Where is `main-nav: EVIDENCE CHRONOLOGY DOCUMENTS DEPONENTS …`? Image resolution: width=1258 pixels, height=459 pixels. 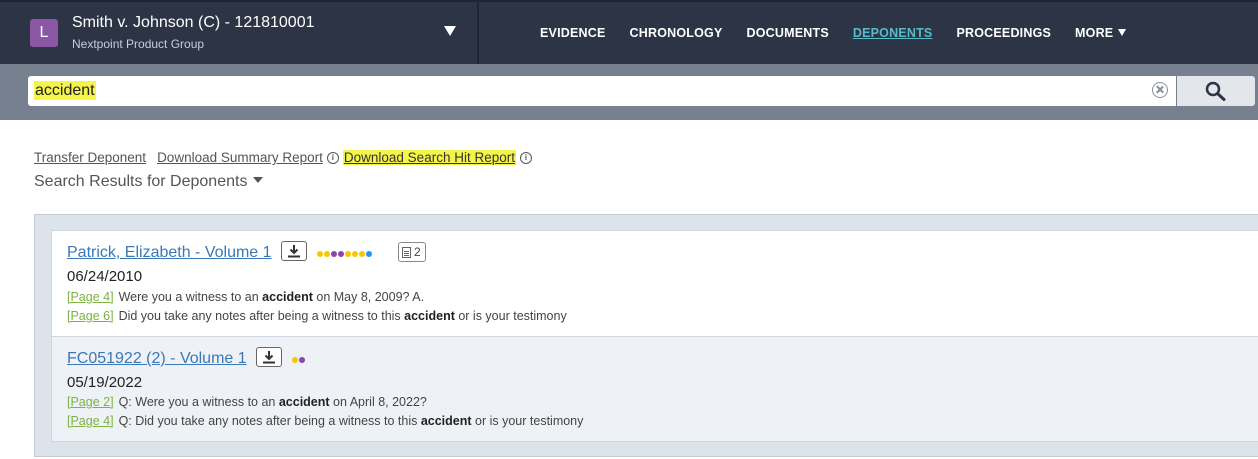
main-nav: EVIDENCE CHRONOLOGY DOCUMENTS DEPONENTS … is located at coordinates (845, 33).